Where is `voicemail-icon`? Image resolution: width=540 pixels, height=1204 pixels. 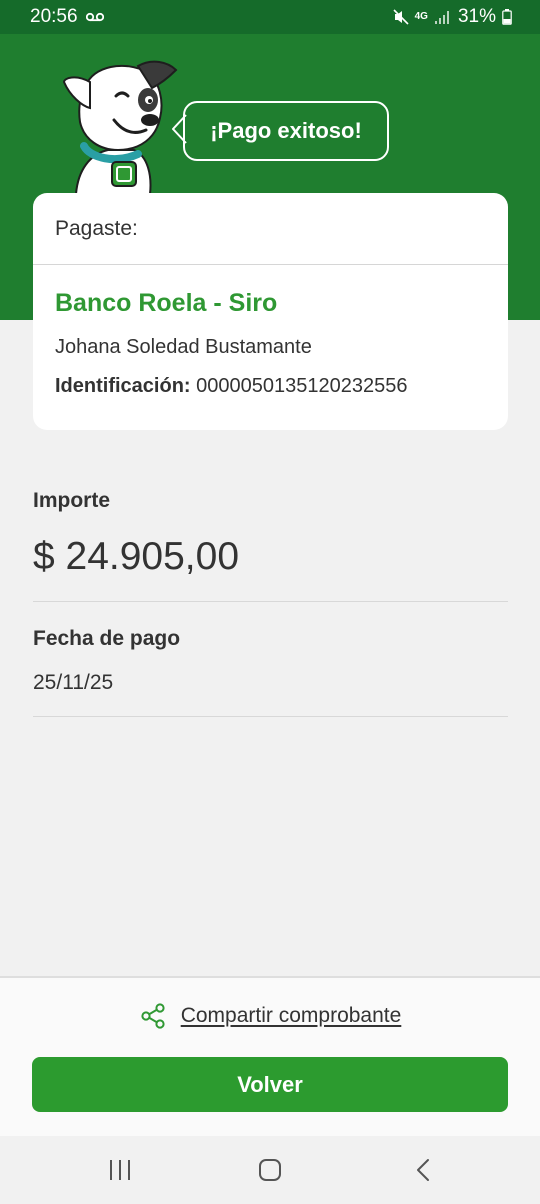 voicemail-icon is located at coordinates (94, 17).